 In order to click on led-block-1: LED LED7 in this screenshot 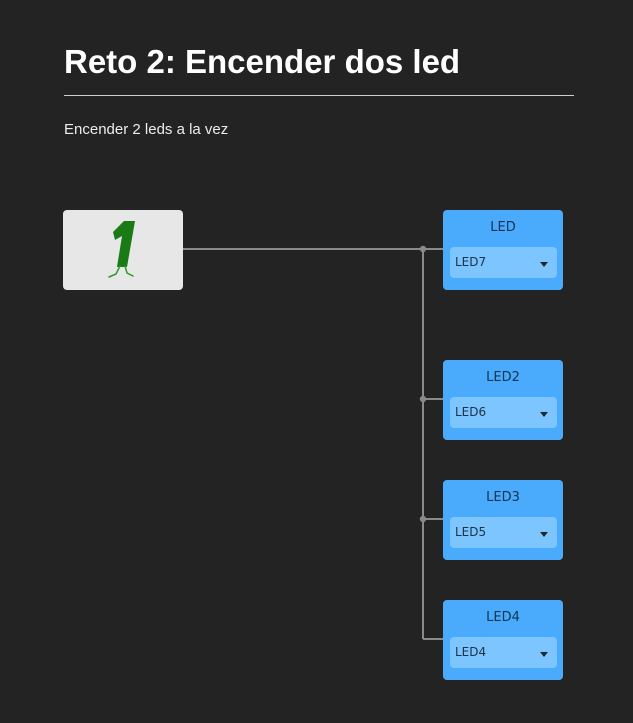, I will do `click(503, 250)`.